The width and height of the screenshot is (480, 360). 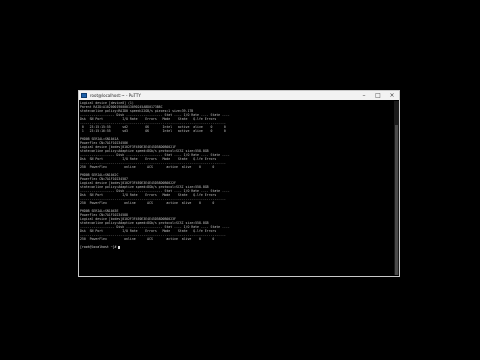 I want to click on window-title: root@localhost:~ - PuTTY, so click(x=115, y=95).